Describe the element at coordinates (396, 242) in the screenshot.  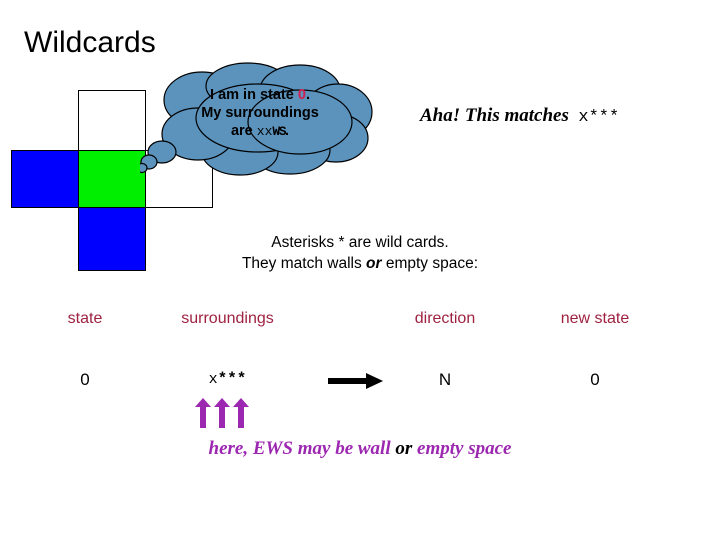
I see `asterisk-note-line-1-after: are wild cards.` at that location.